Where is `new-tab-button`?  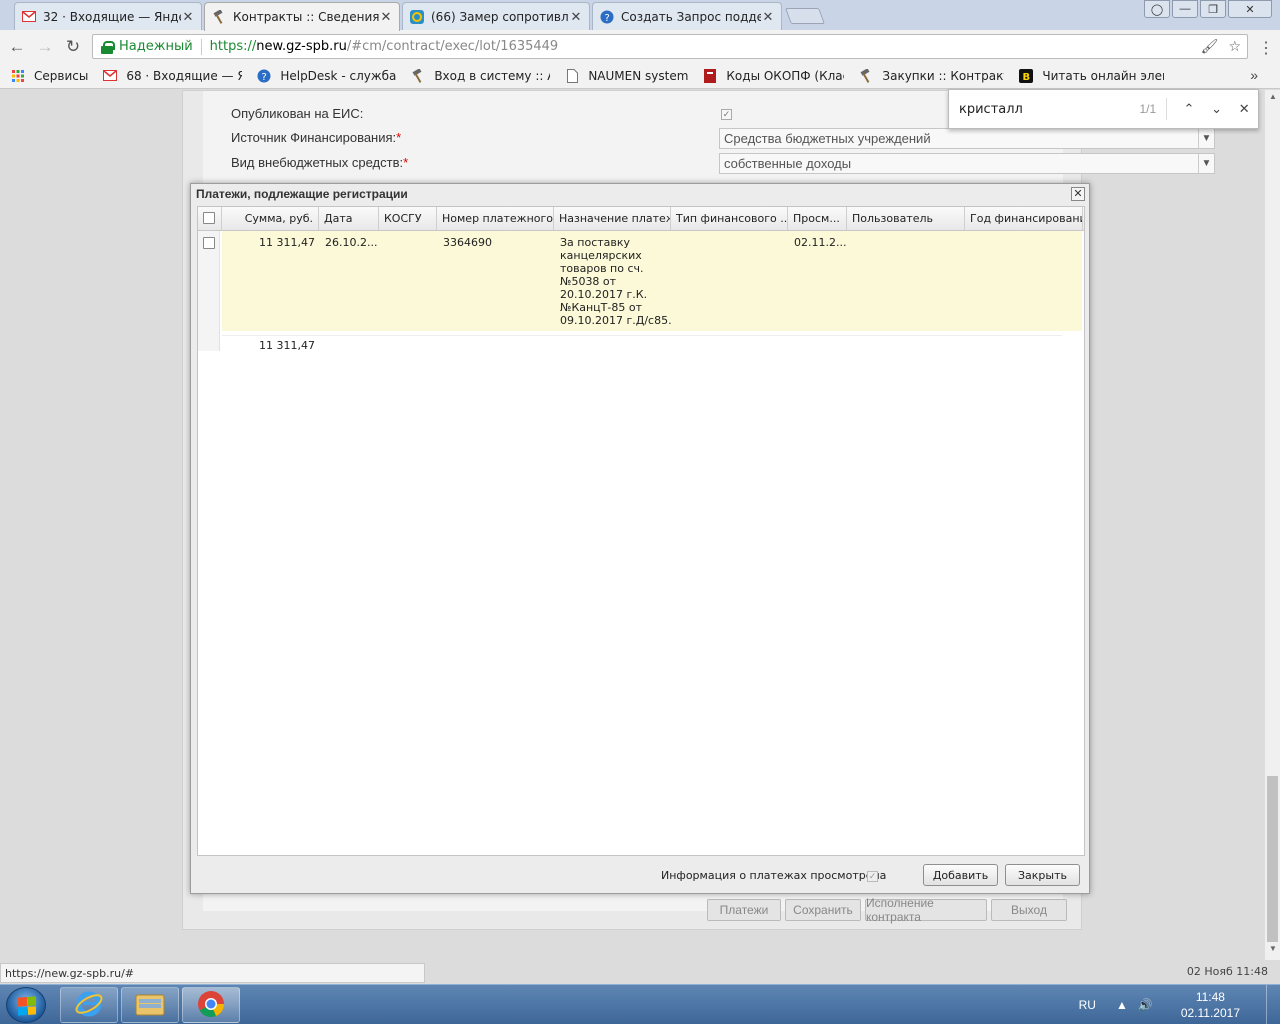 new-tab-button is located at coordinates (805, 16).